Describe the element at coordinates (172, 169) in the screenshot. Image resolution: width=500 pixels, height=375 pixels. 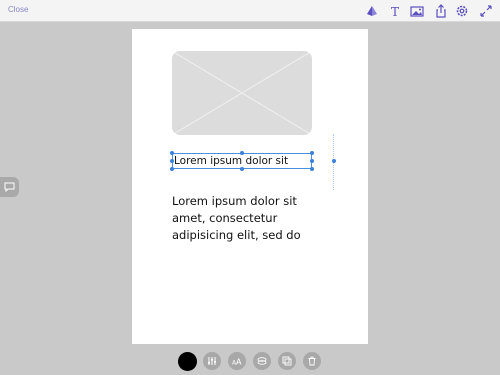
I see `resize-handle-bottom-left` at that location.